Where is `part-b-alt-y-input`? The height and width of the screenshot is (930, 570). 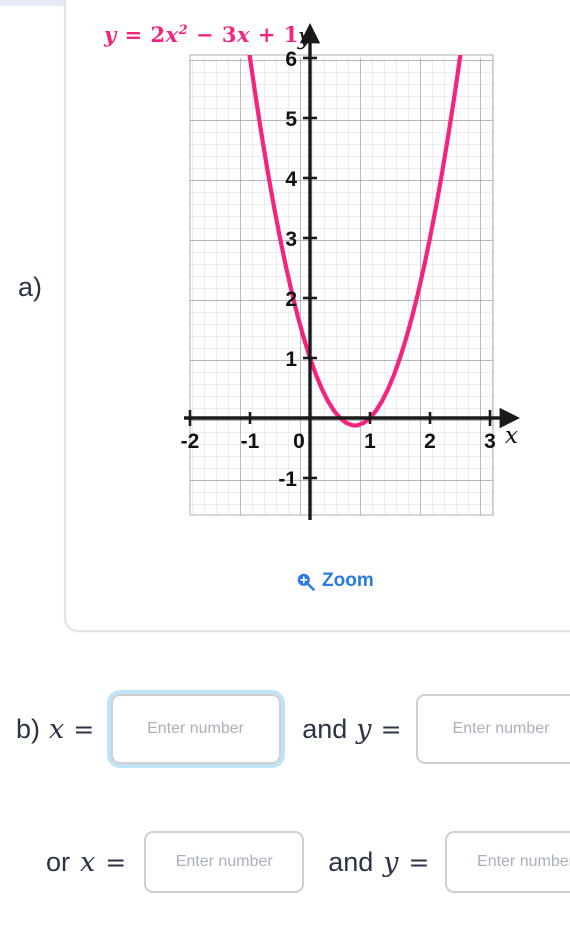
part-b-alt-y-input is located at coordinates (507, 862).